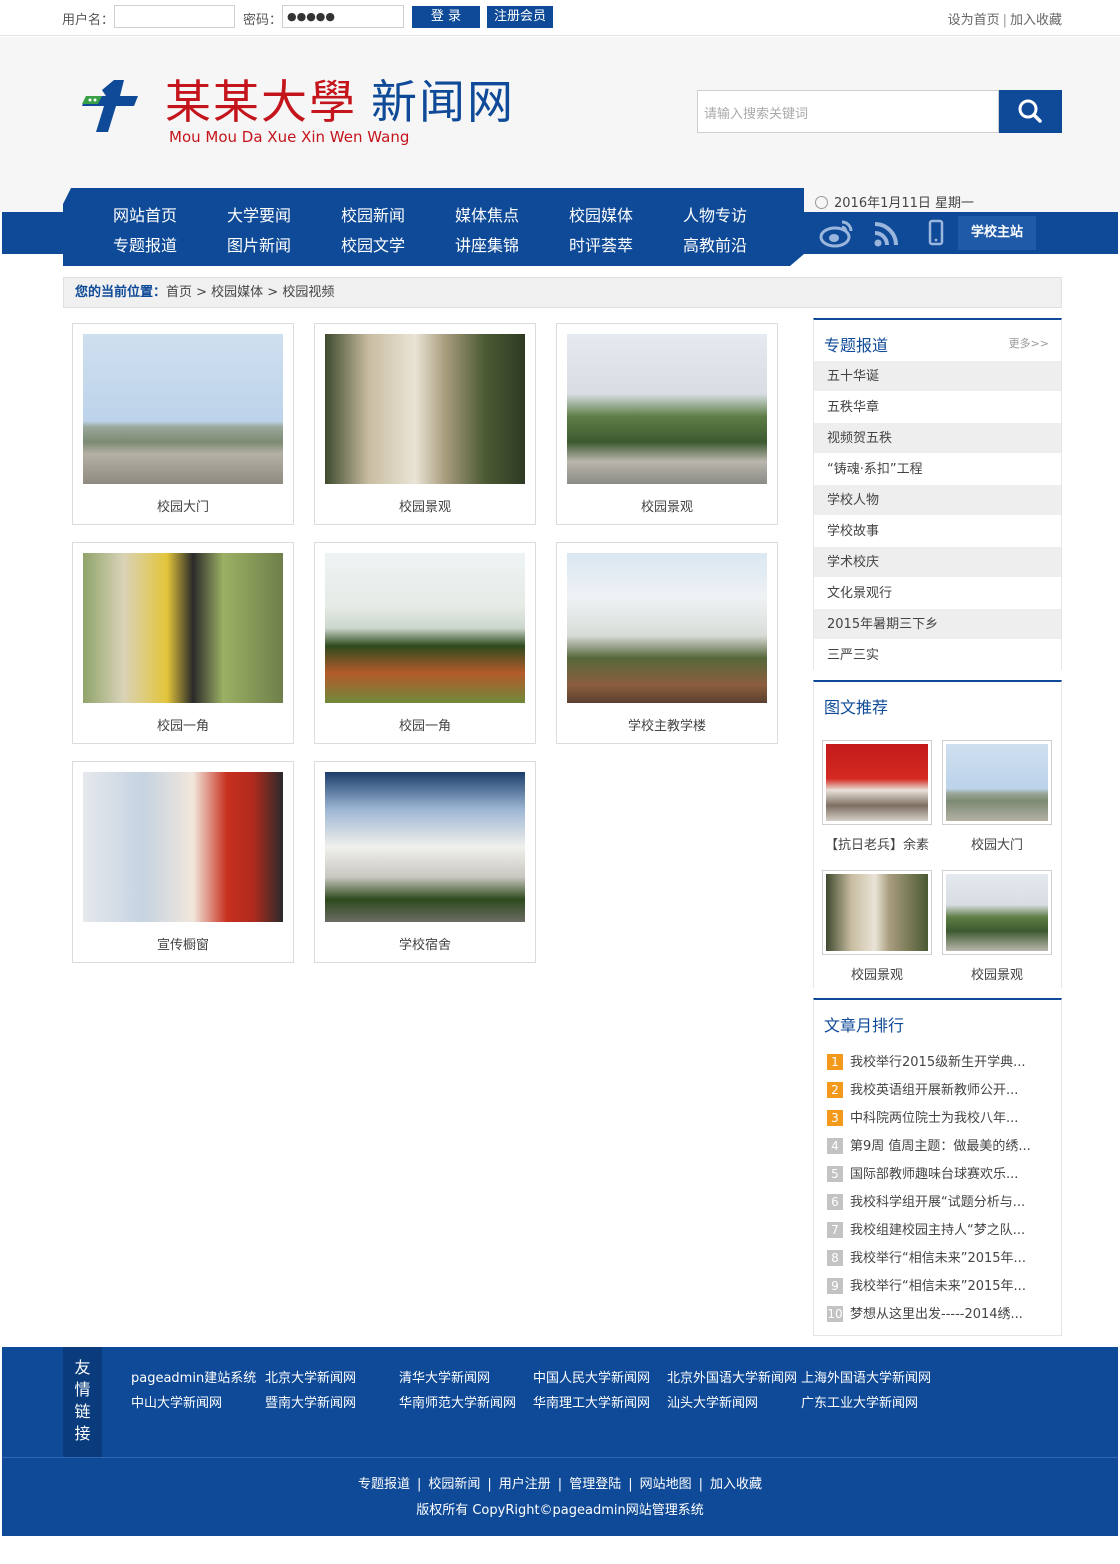 The width and height of the screenshot is (1120, 1564). What do you see at coordinates (1030, 111) in the screenshot?
I see `search-button` at bounding box center [1030, 111].